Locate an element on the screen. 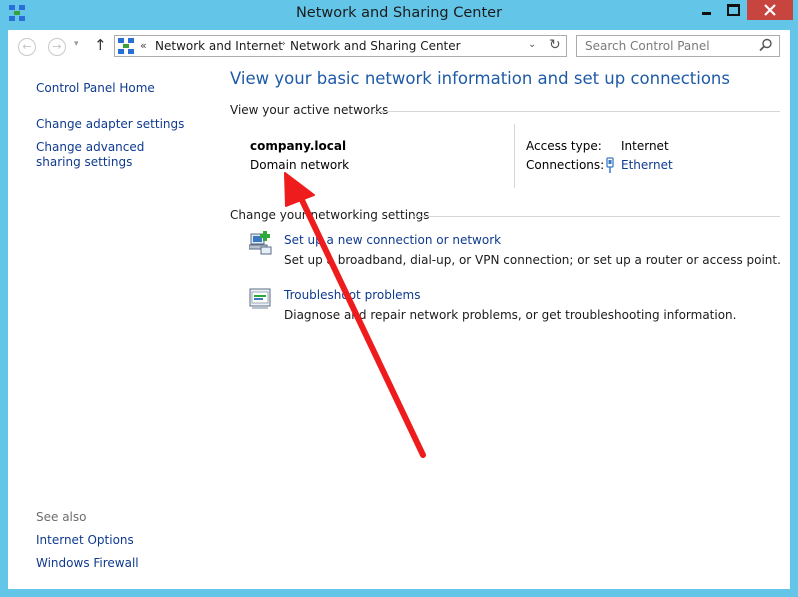 Image resolution: width=798 pixels, height=597 pixels. access-type-value: Internet is located at coordinates (645, 146).